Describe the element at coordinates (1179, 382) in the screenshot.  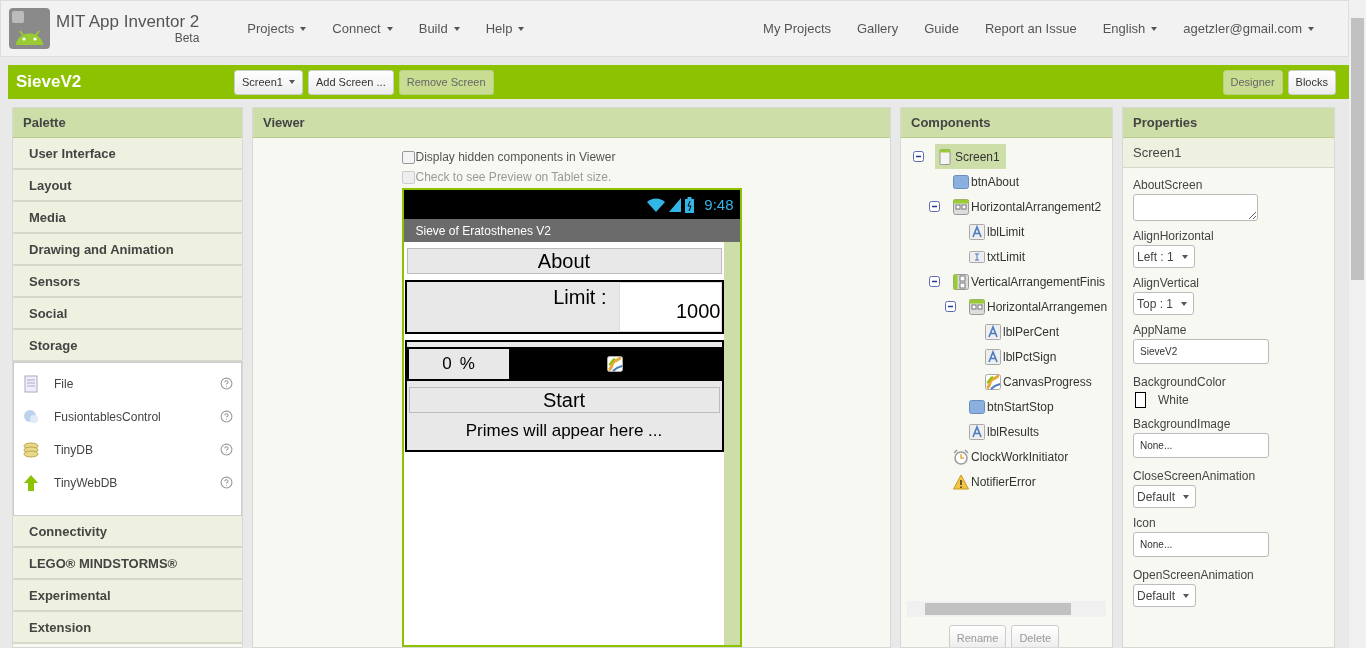
I see `property-label: BackgroundColor` at that location.